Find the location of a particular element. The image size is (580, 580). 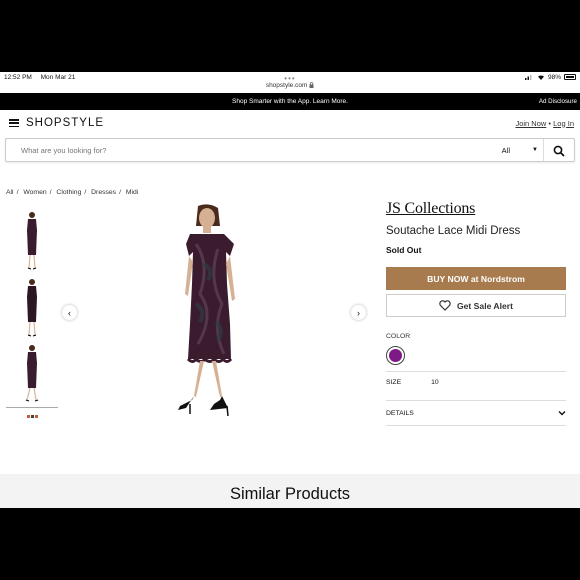

chevron-left-icon: ‹ is located at coordinates (69, 312).